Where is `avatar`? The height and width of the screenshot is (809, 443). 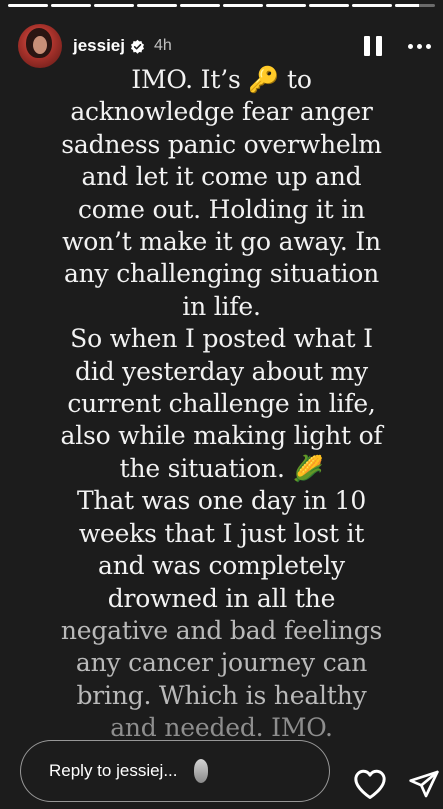
avatar is located at coordinates (40, 46).